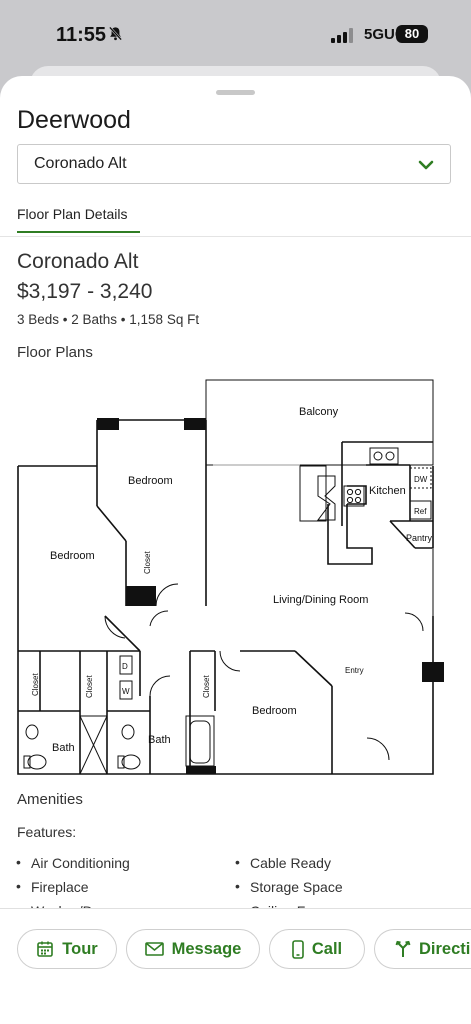 This screenshot has height=1024, width=471. Describe the element at coordinates (235, 92) in the screenshot. I see `sheet-grabber` at that location.